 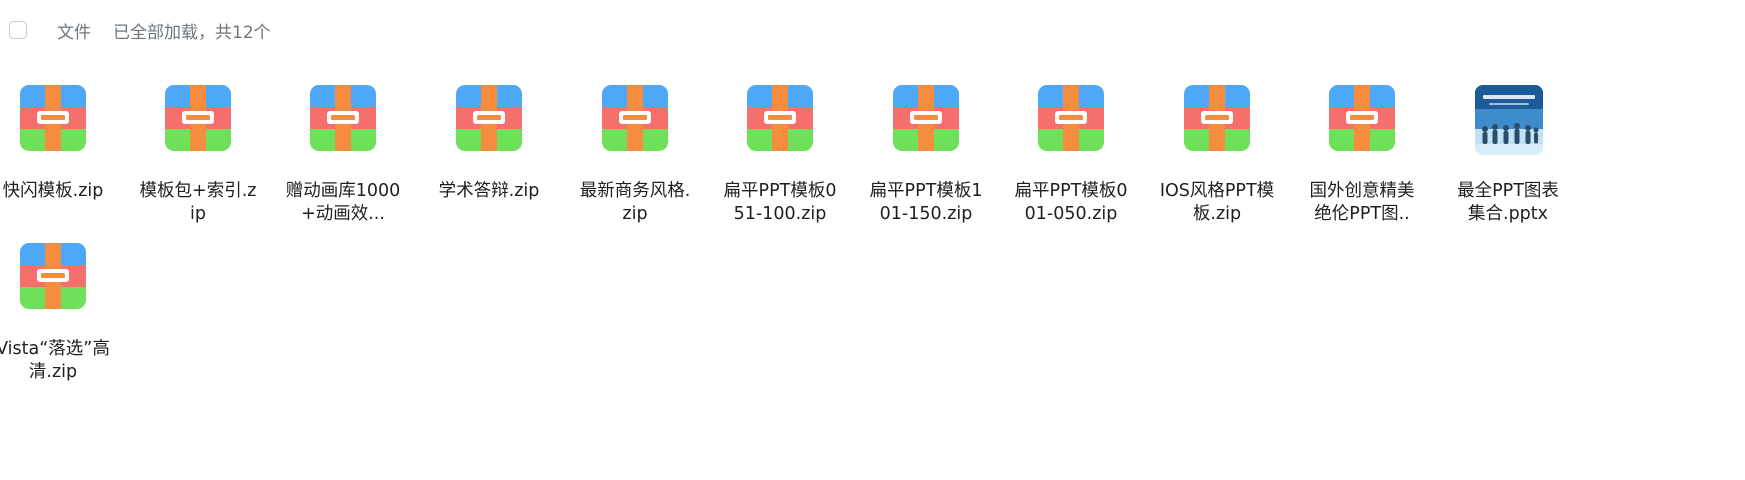 What do you see at coordinates (1508, 202) in the screenshot?
I see `file-name: 最全PPT图表集合.pptx` at bounding box center [1508, 202].